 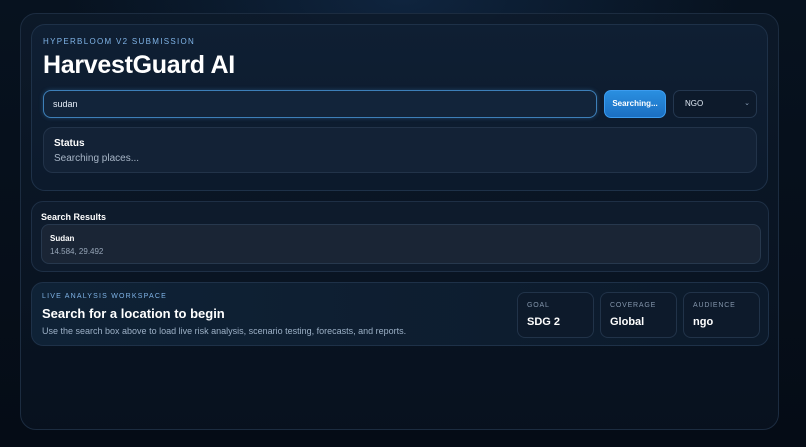 I want to click on workspace-heading: Search for a location to begin, so click(x=133, y=313).